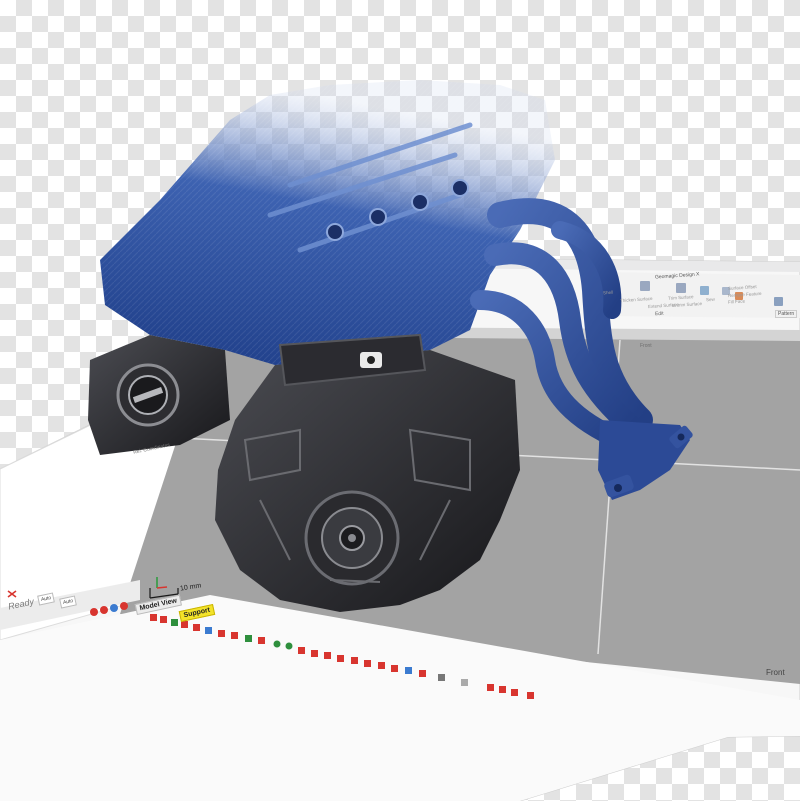  What do you see at coordinates (704, 290) in the screenshot?
I see `trim-surface-icon` at bounding box center [704, 290].